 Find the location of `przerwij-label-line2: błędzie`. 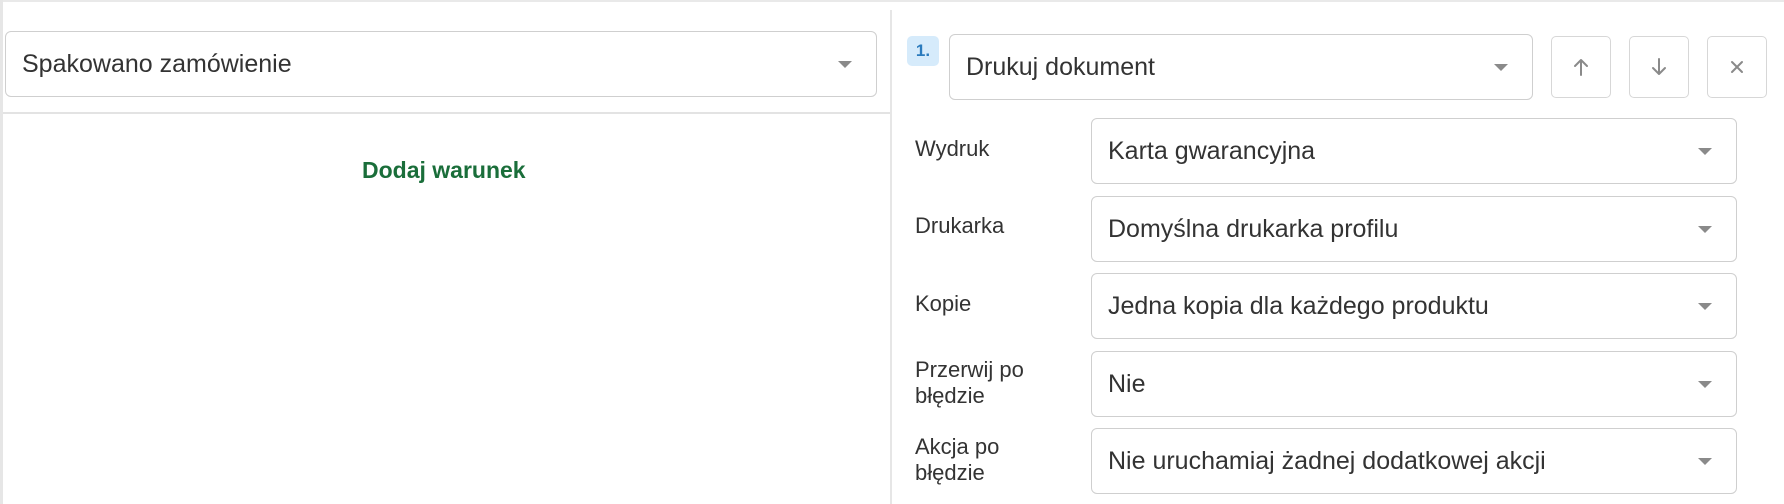

przerwij-label-line2: błędzie is located at coordinates (950, 395).